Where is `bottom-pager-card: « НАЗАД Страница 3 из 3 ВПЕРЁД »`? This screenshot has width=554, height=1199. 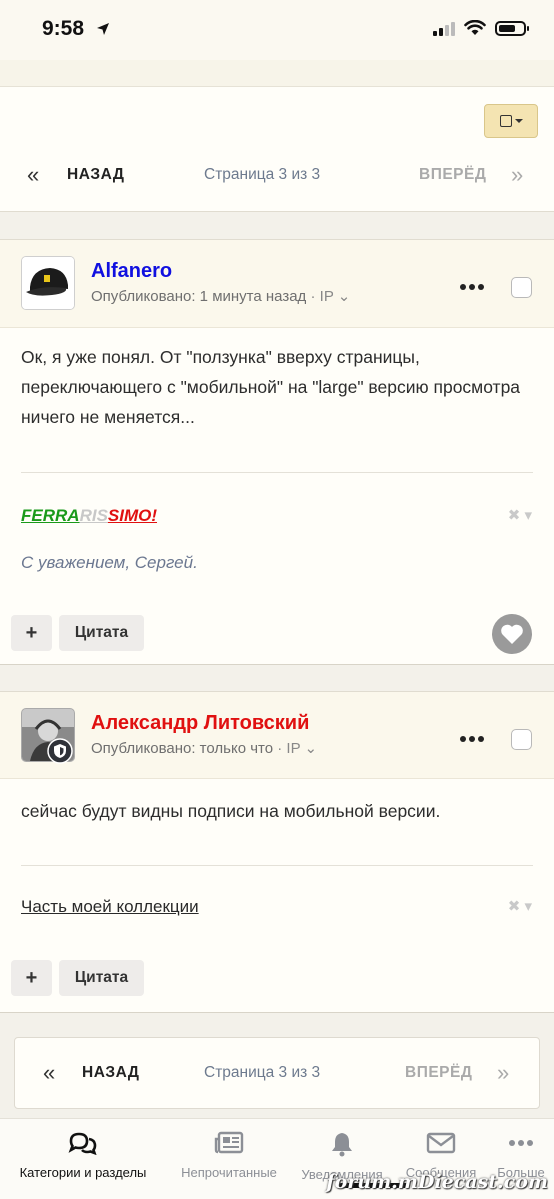 bottom-pager-card: « НАЗАД Страница 3 из 3 ВПЕРЁД » is located at coordinates (277, 1073).